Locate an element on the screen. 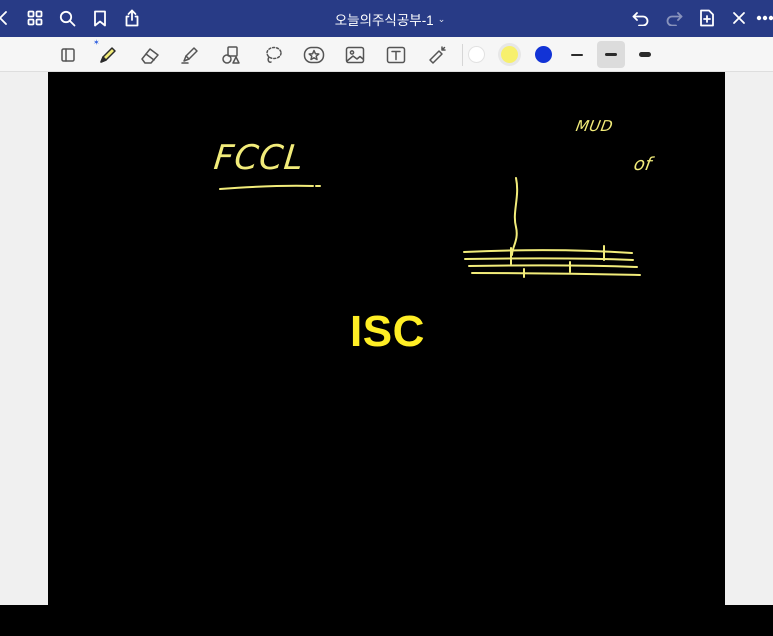 The image size is (773, 636). share-icon is located at coordinates (132, 18).